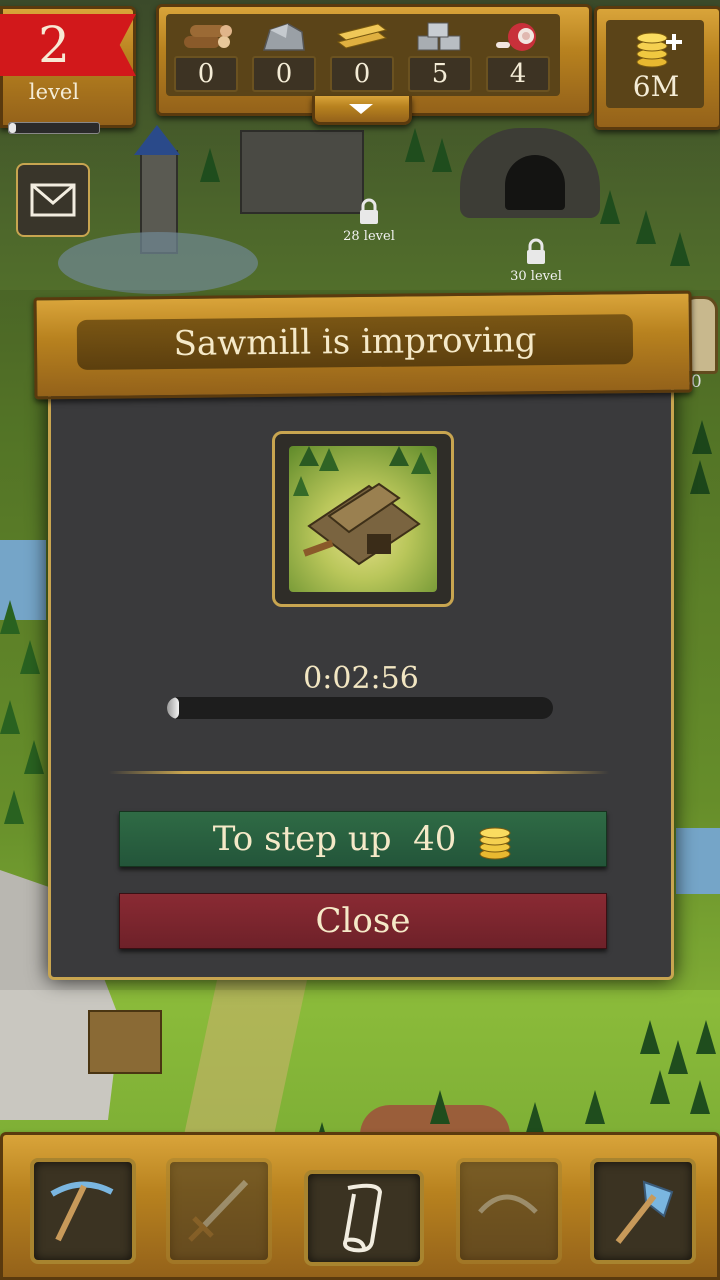 The image size is (720, 1280). I want to click on building-thumbnail-frame, so click(363, 519).